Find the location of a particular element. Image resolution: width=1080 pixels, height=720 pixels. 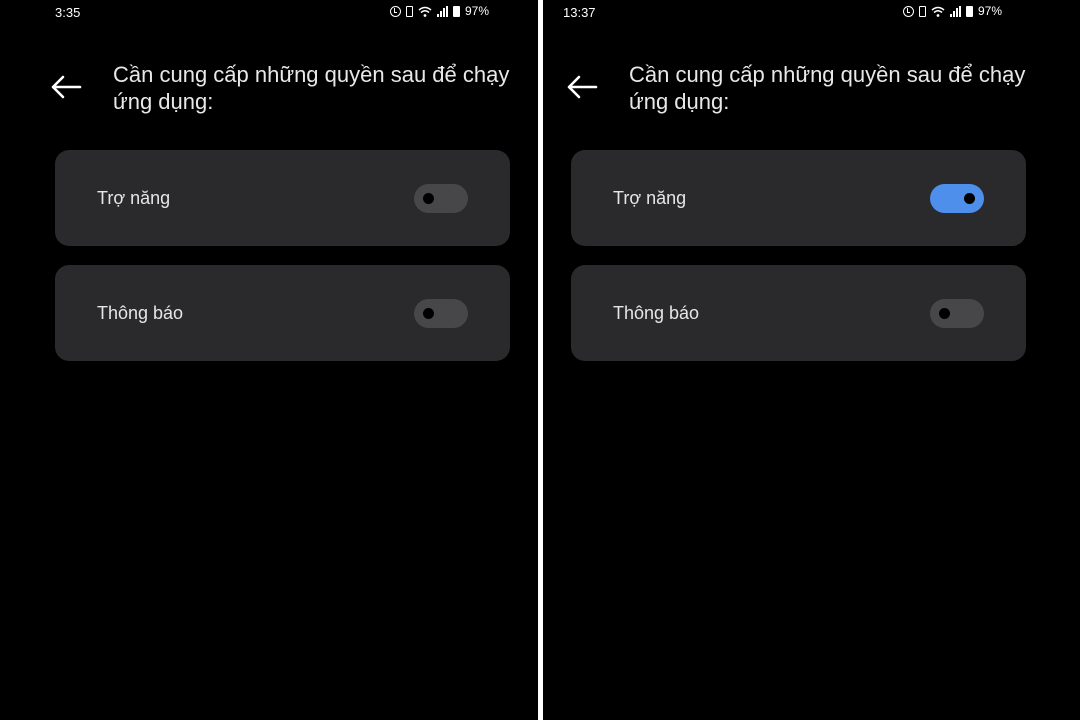

status-time: 3:35 is located at coordinates (68, 12).